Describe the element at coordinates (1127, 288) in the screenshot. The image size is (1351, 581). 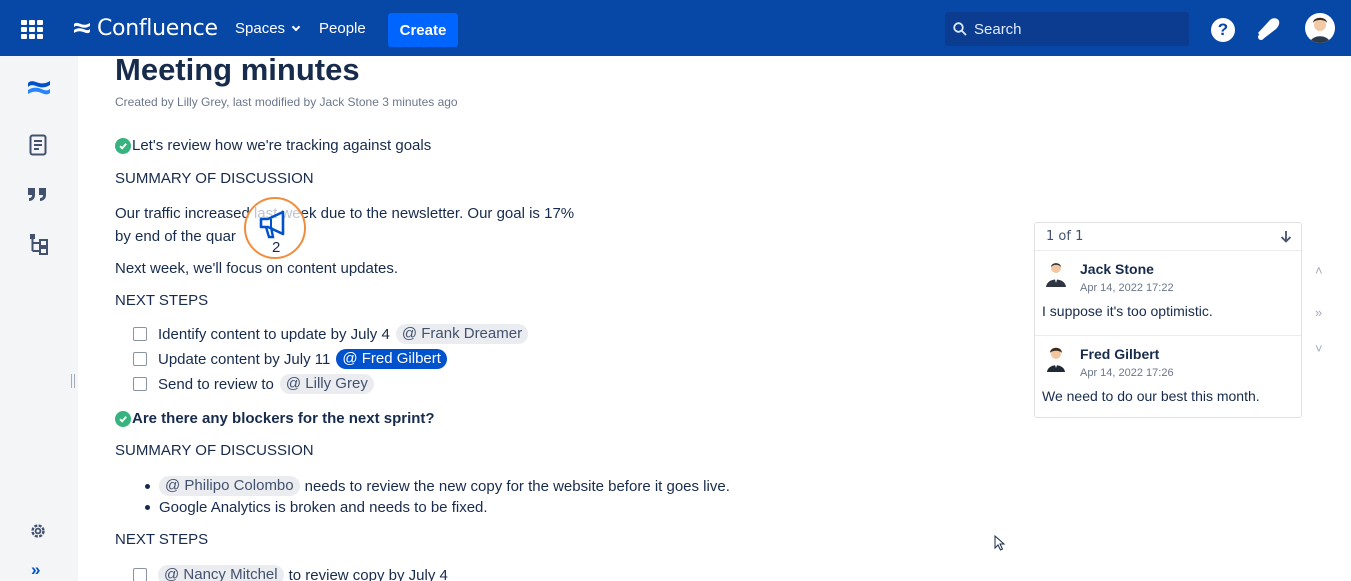
I see `comment-date: Apr 14, 2022 17:22` at that location.